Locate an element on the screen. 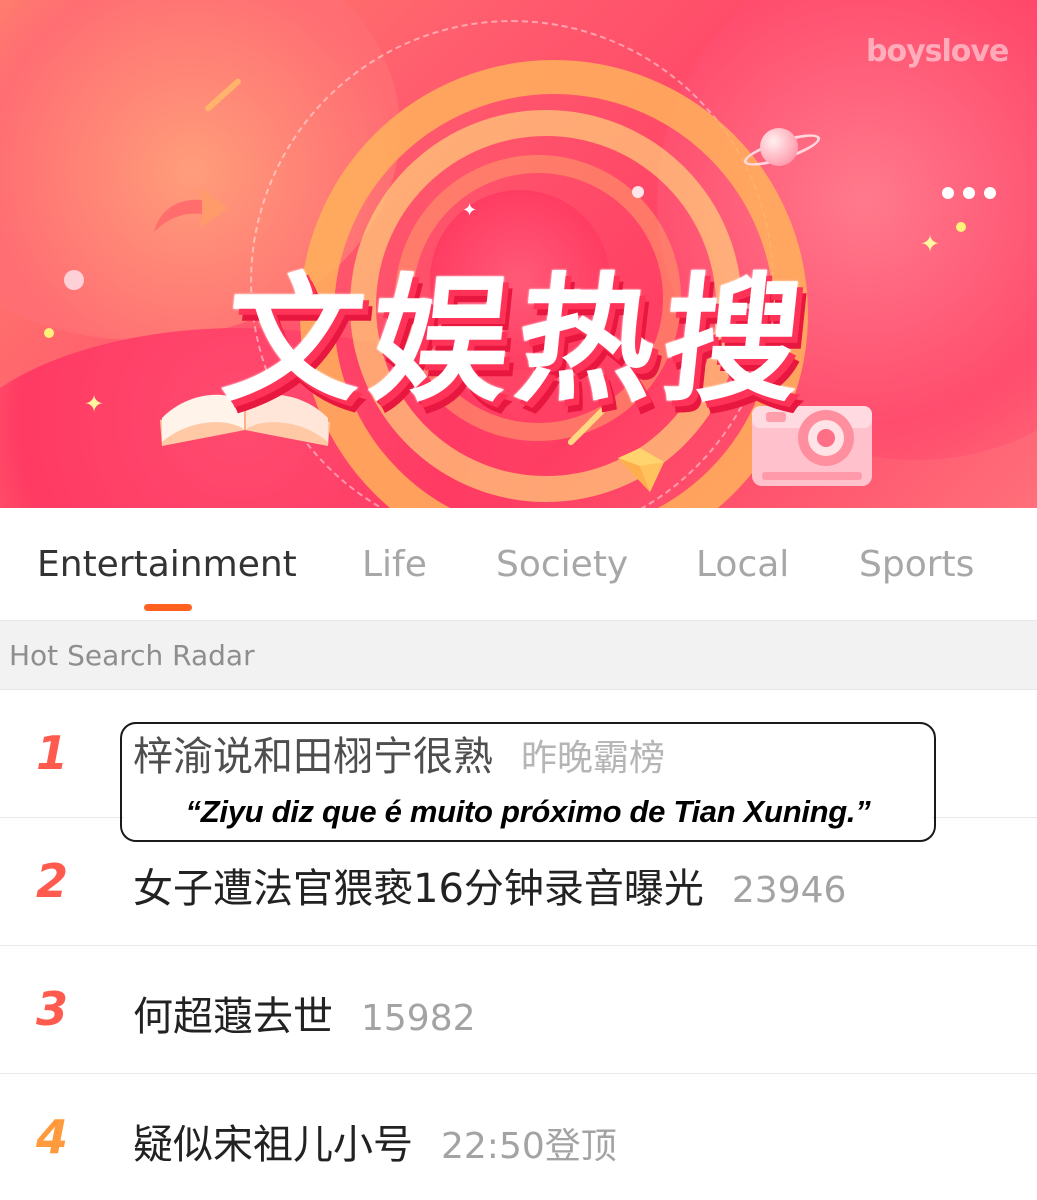 The image size is (1037, 1200). search-meta: 23946 is located at coordinates (789, 890).